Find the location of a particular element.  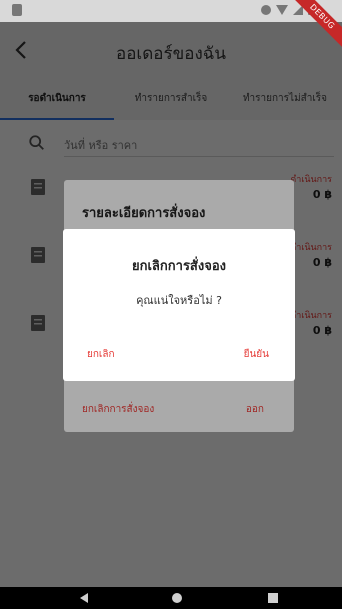

nav-home-icon is located at coordinates (177, 598).